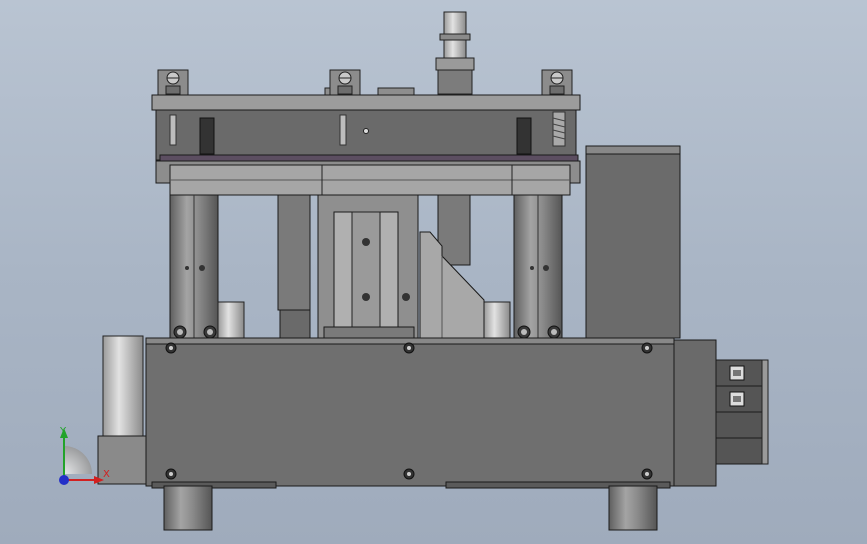 This screenshot has width=867, height=544. Describe the element at coordinates (106, 474) in the screenshot. I see `triad-x-label: X` at that location.